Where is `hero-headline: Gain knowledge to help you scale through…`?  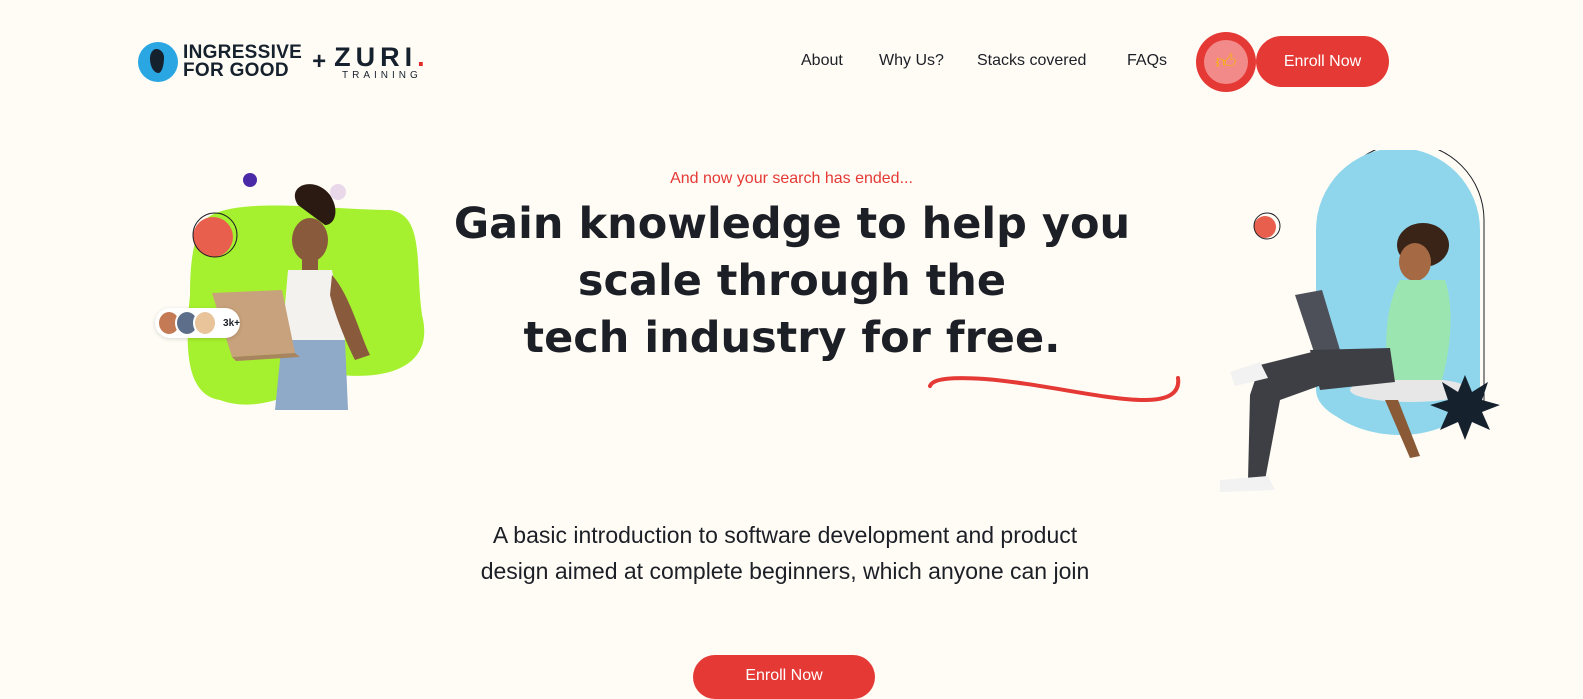 hero-headline: Gain knowledge to help you scale through… is located at coordinates (792, 281).